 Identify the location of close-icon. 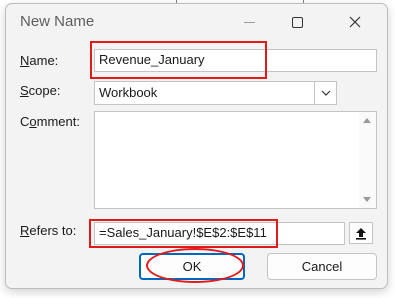
(355, 22).